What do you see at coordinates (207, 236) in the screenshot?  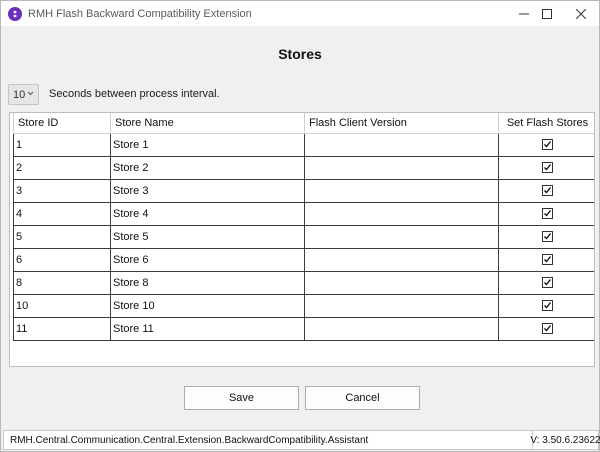 I see `store-name-cell: Store 5` at bounding box center [207, 236].